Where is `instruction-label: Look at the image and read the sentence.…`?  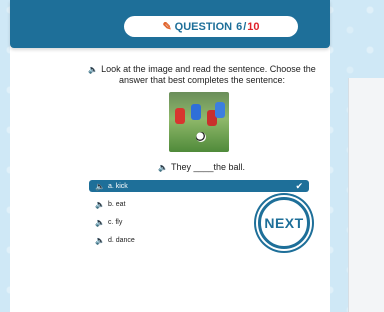 instruction-label: Look at the image and read the sentence.… is located at coordinates (208, 74).